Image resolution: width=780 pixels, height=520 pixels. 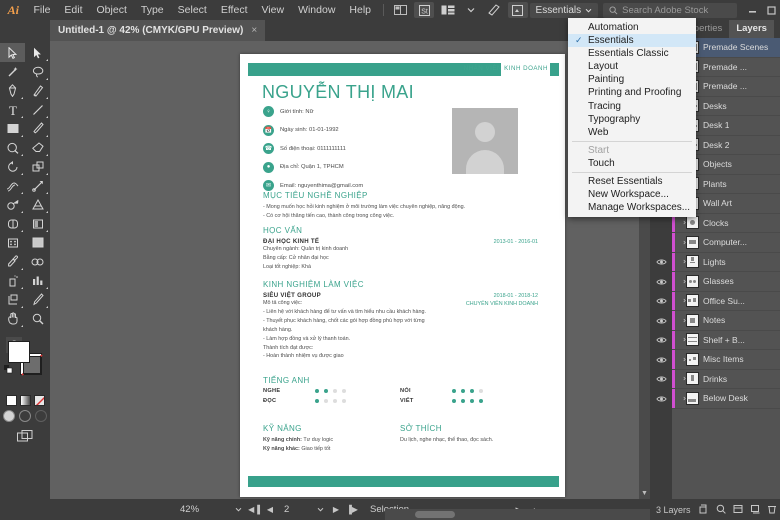 I want to click on workspace-menu-item: Touch, so click(x=632, y=163).